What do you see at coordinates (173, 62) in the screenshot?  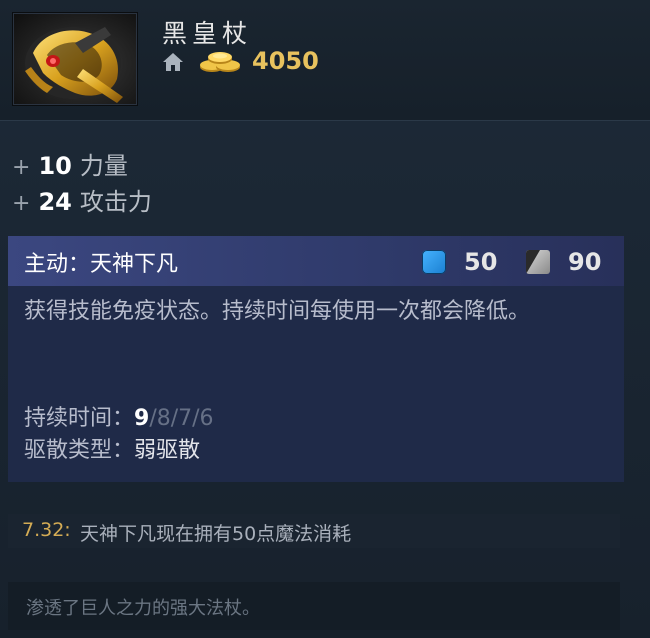 I see `home-icon` at bounding box center [173, 62].